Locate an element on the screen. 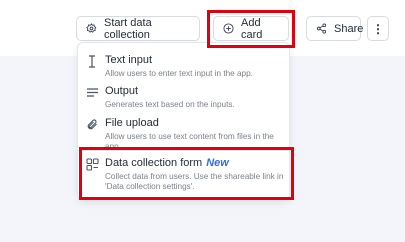  menu-item-title: File upload is located at coordinates (132, 123).